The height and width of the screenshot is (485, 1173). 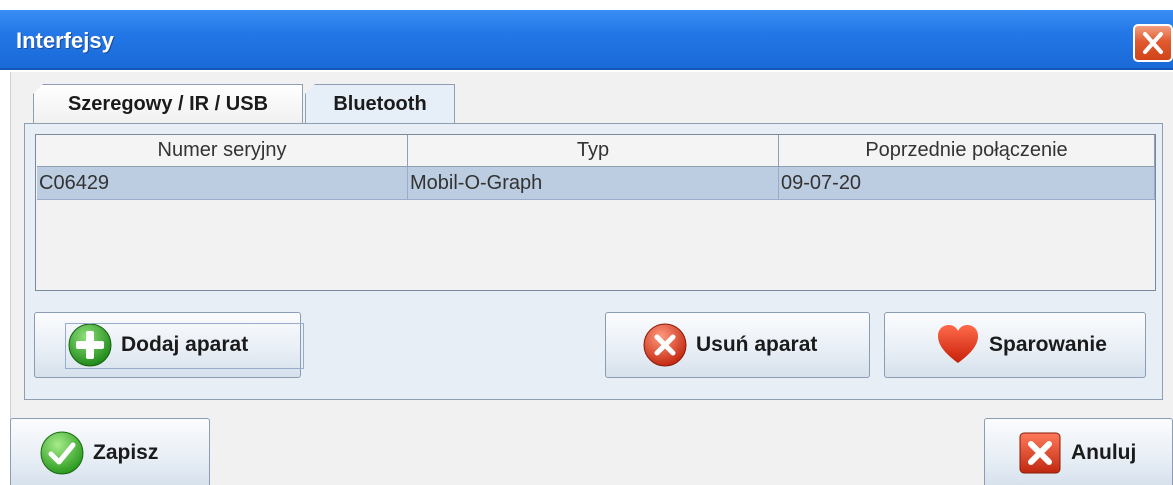 What do you see at coordinates (222, 183) in the screenshot?
I see `cell-serial: C06429` at bounding box center [222, 183].